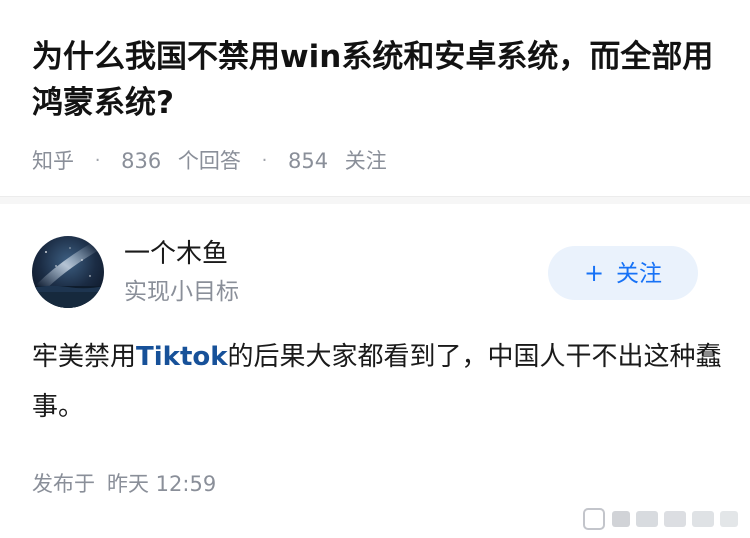  What do you see at coordinates (181, 292) in the screenshot?
I see `author-tagline: 实现小目标` at bounding box center [181, 292].